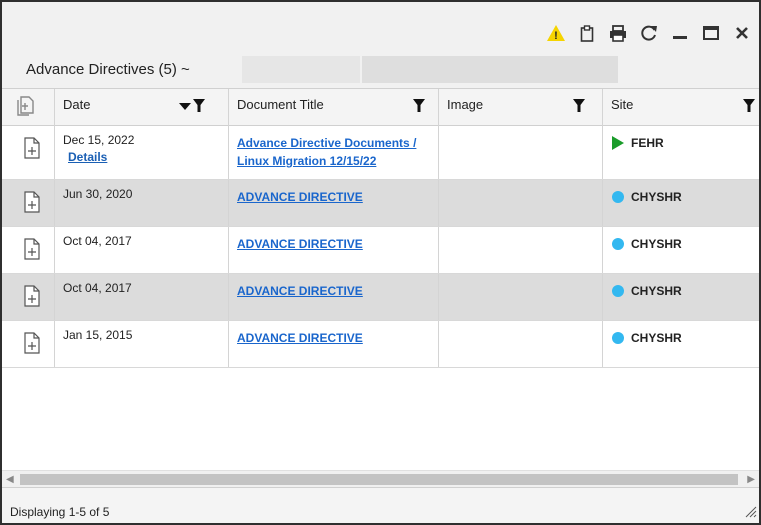 Image resolution: width=761 pixels, height=525 pixels. What do you see at coordinates (10, 479) in the screenshot?
I see `scroll-left-arrow-icon: ◀` at bounding box center [10, 479].